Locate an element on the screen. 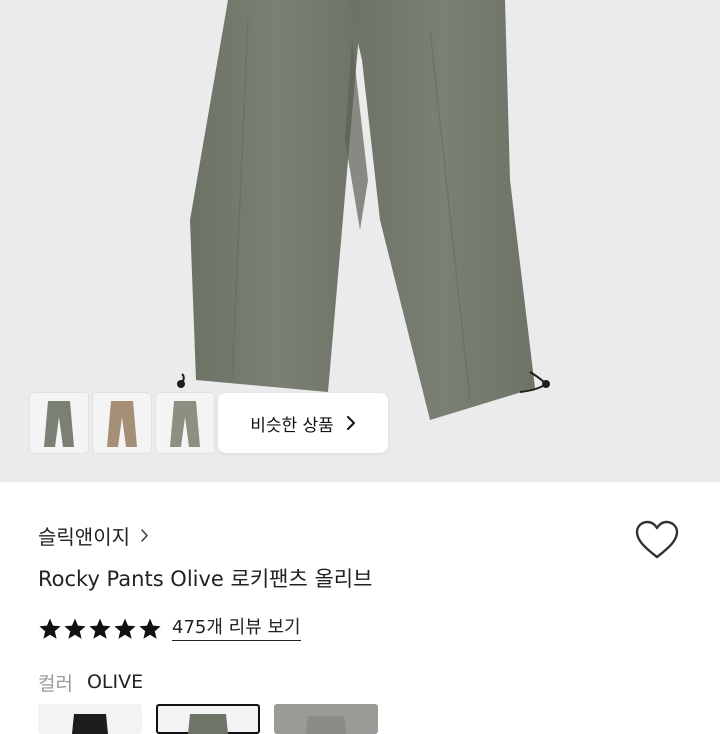  beige-pants-thumbnail is located at coordinates (122, 424).